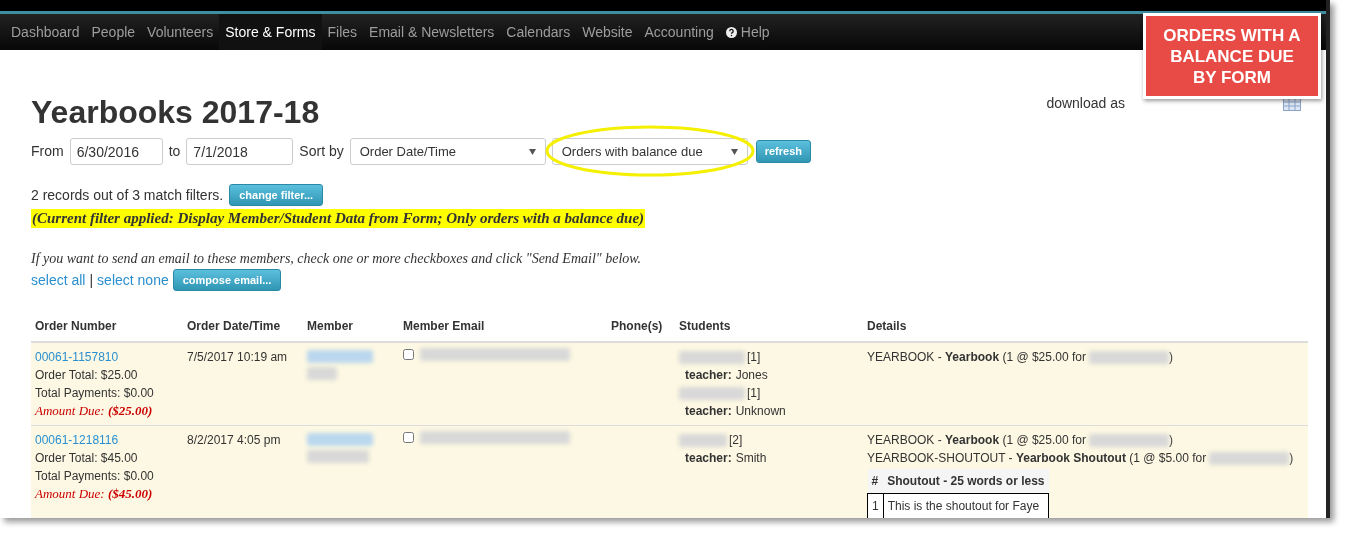 Image resolution: width=1348 pixels, height=536 pixels. I want to click on select-none-link: select none, so click(133, 280).